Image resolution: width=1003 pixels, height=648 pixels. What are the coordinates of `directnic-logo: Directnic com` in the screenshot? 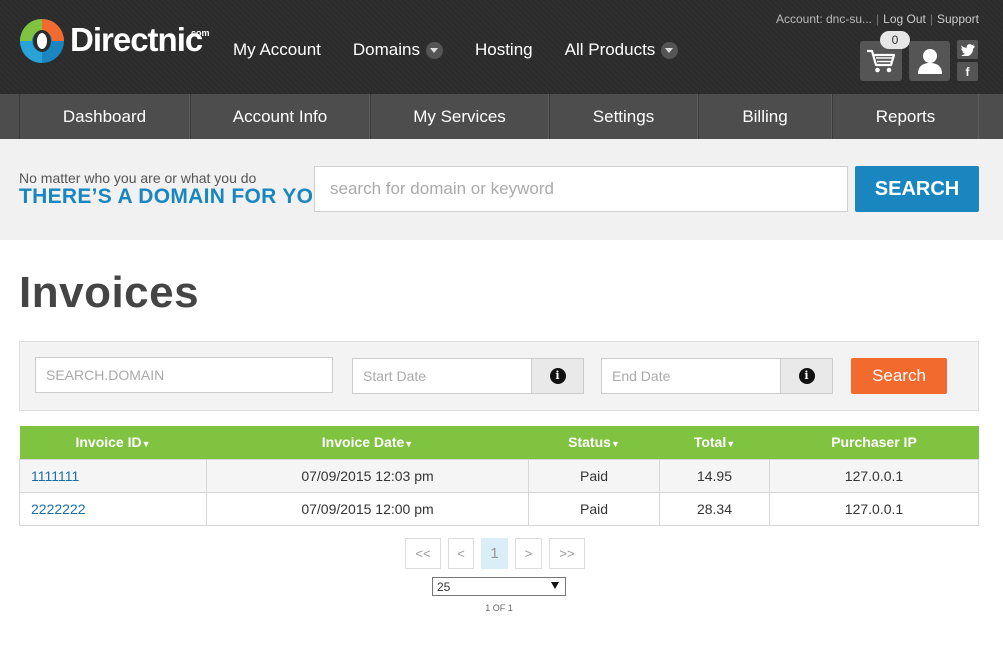 It's located at (114, 41).